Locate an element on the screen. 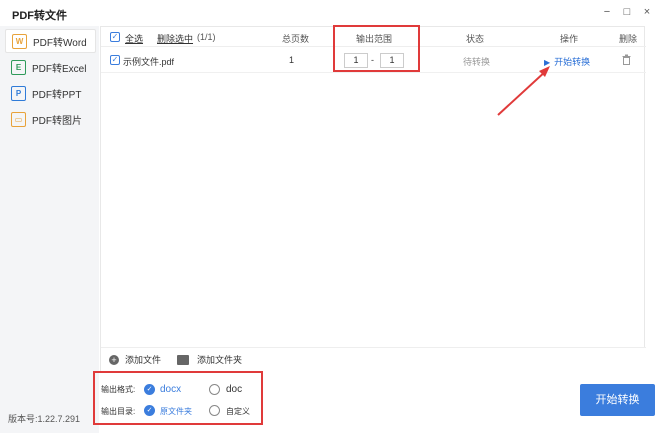  trash-icon is located at coordinates (626, 59).